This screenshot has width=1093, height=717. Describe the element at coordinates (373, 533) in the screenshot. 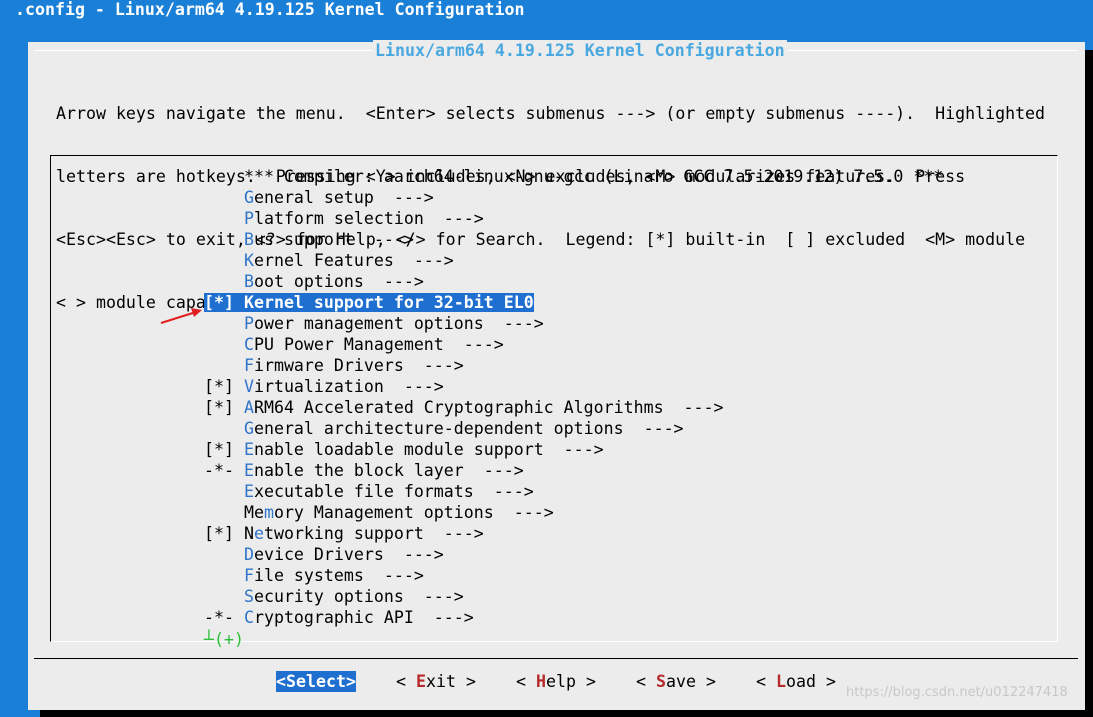

I see `menu-item-label: tworking support --->` at that location.